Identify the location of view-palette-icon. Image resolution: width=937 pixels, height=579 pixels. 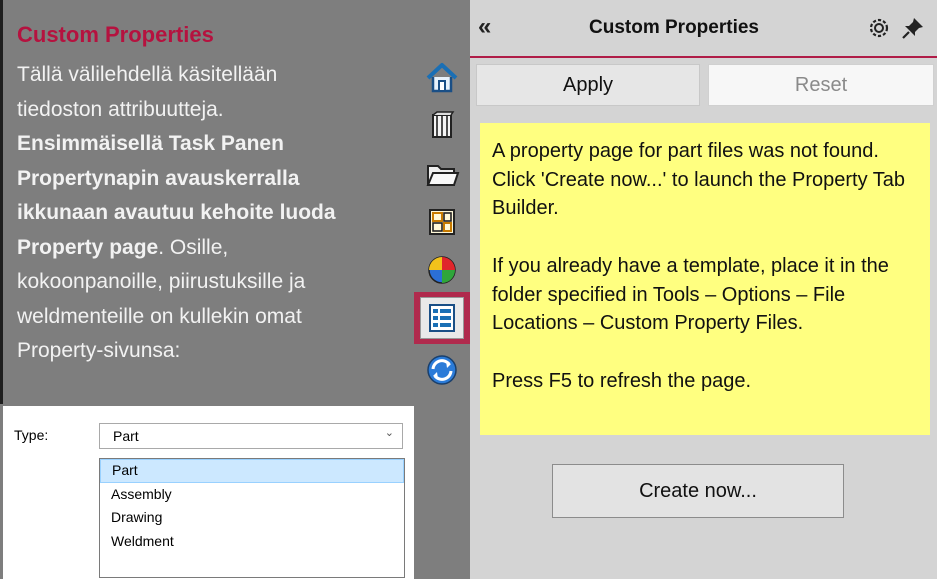
(442, 222).